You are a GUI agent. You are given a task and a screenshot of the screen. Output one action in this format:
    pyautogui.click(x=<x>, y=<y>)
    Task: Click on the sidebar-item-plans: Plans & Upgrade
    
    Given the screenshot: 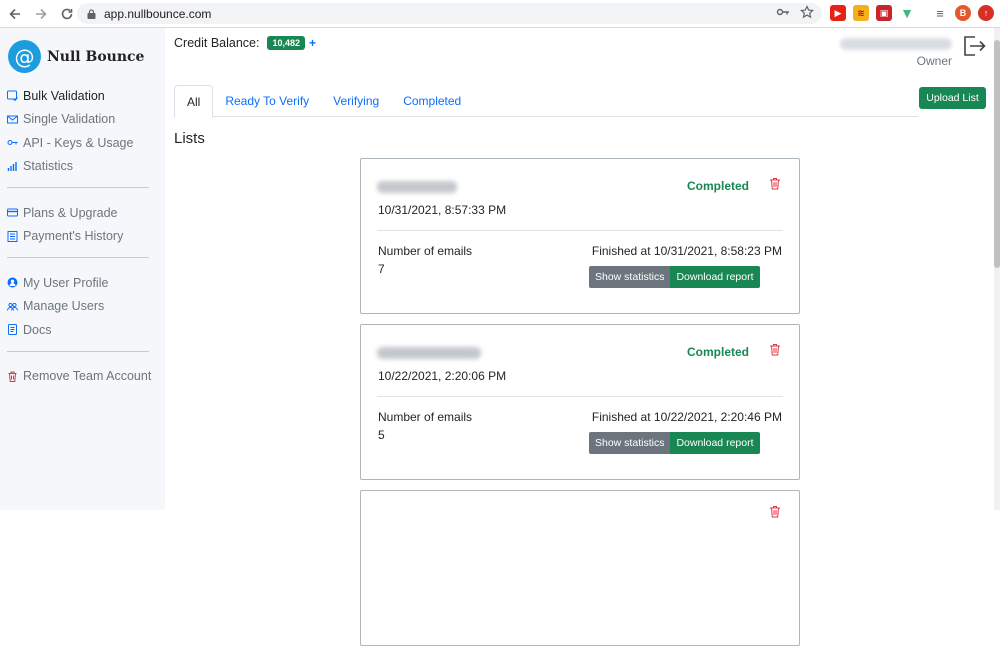 What is the action you would take?
    pyautogui.click(x=82, y=213)
    